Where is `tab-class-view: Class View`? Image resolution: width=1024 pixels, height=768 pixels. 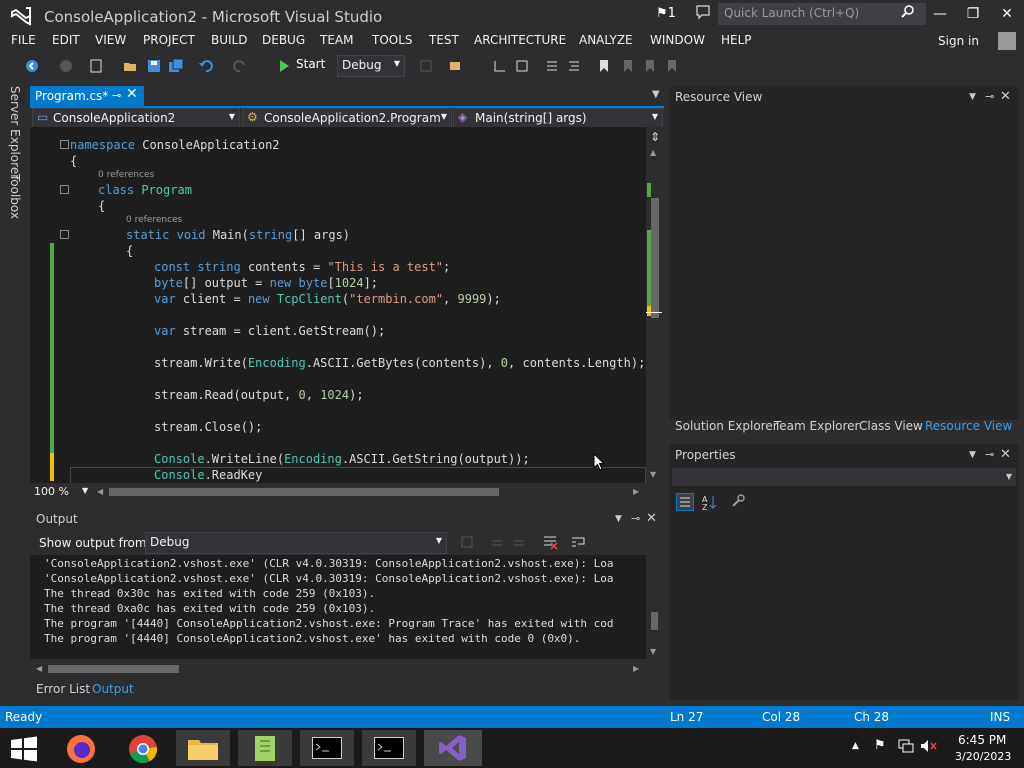
tab-class-view: Class View is located at coordinates (891, 426).